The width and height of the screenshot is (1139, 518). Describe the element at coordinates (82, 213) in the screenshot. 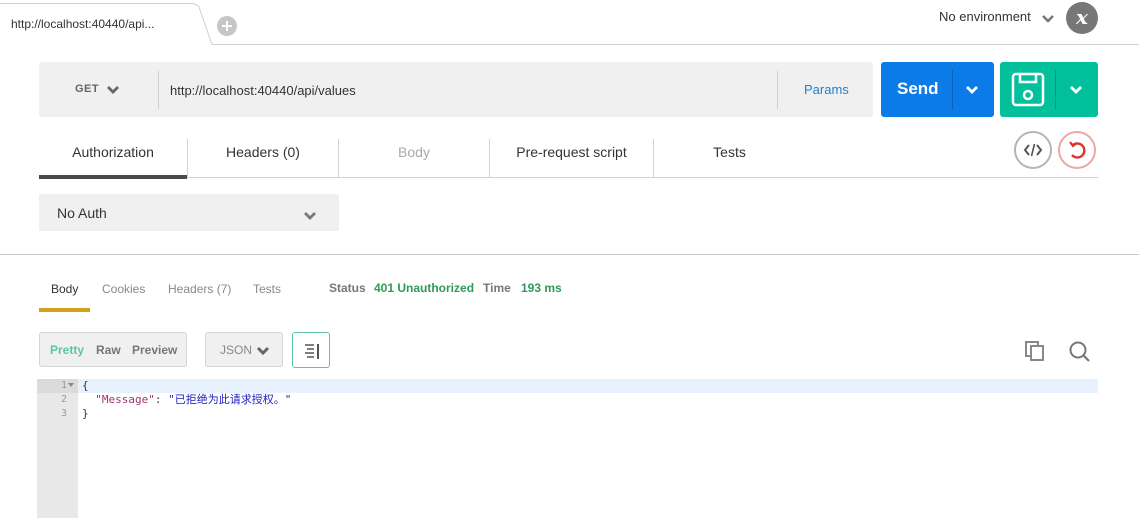

I see `auth-type-label: No Auth` at that location.